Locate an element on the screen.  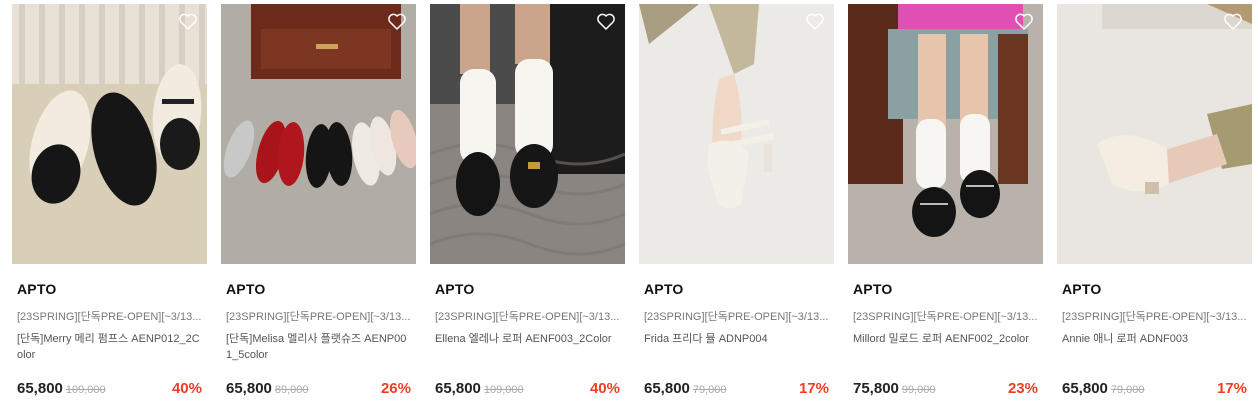
black-loafers-photo is located at coordinates (527, 134).